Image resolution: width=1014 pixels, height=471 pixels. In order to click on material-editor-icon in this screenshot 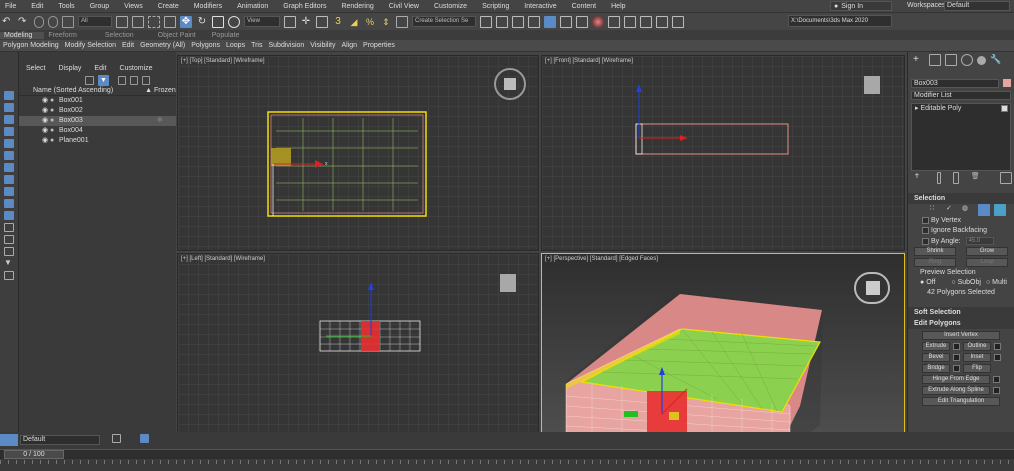, I will do `click(598, 21)`.